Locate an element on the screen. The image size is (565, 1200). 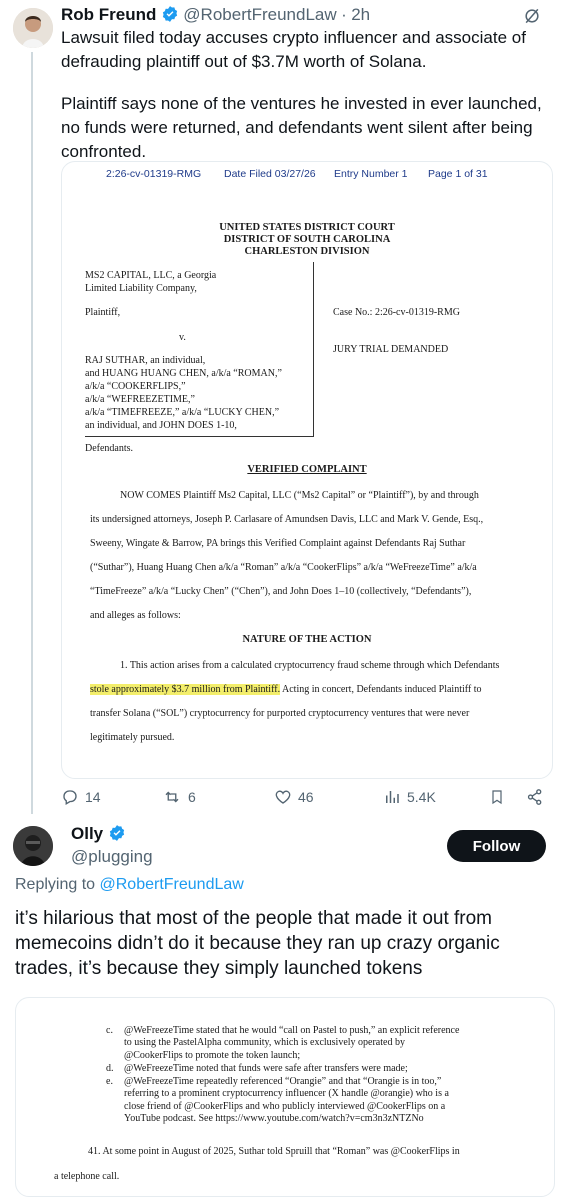
defendants-label: Defendants. is located at coordinates (109, 448).